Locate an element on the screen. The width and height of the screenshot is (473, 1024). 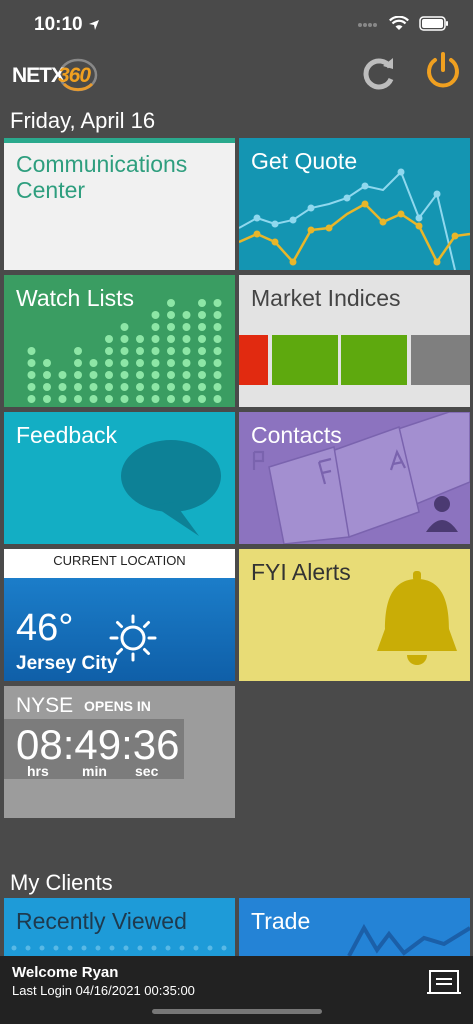
temperature: 46° is located at coordinates (45, 628).